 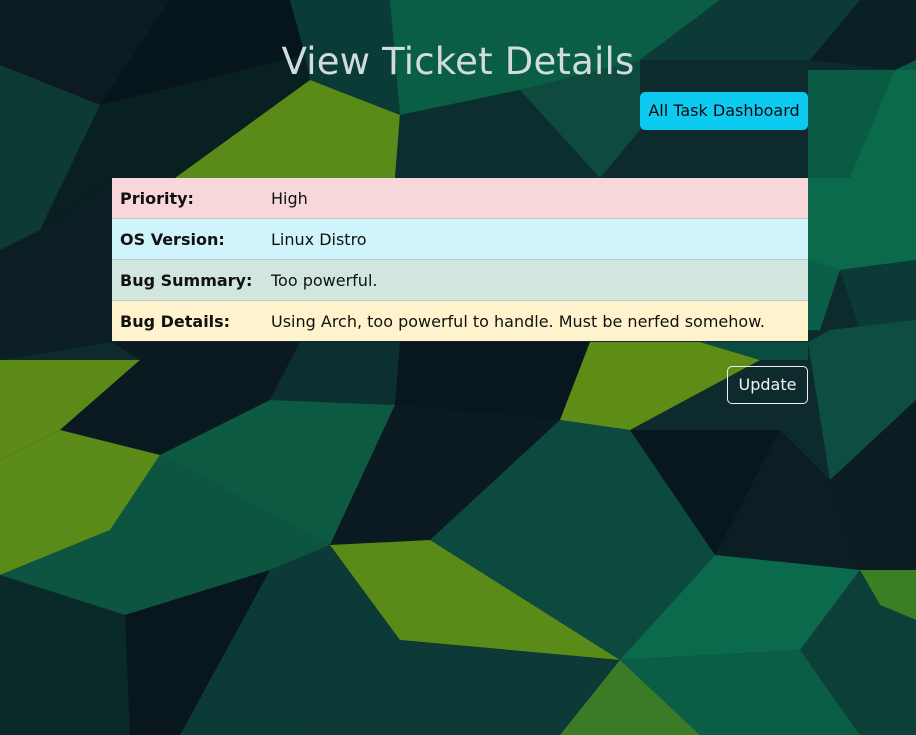 What do you see at coordinates (187, 239) in the screenshot?
I see `os-version-label: OS Version:` at bounding box center [187, 239].